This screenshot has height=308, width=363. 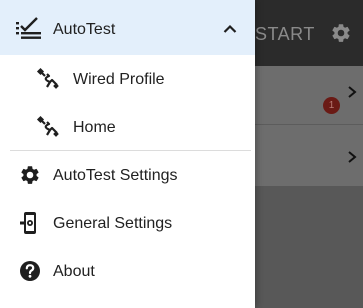 I want to click on drawer-item-label: General Settings, so click(x=113, y=223).